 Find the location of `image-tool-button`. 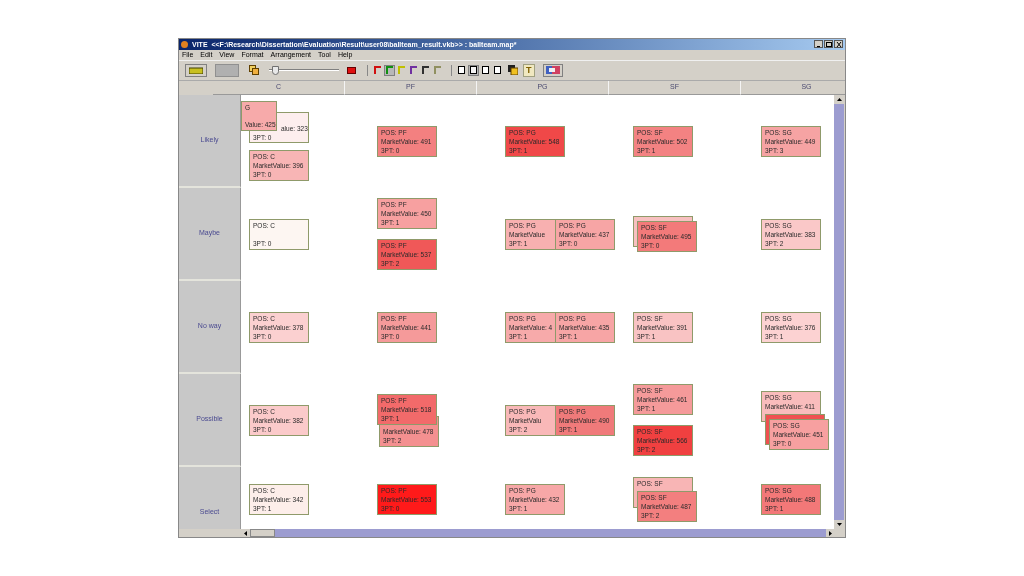

image-tool-button is located at coordinates (552, 70).